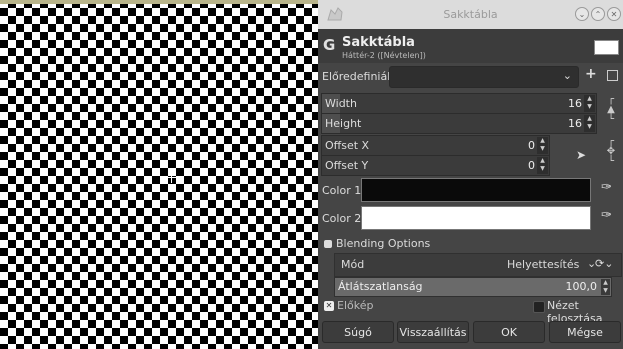 Image resolution: width=623 pixels, height=349 pixels. I want to click on minimize-button: ⌄, so click(582, 14).